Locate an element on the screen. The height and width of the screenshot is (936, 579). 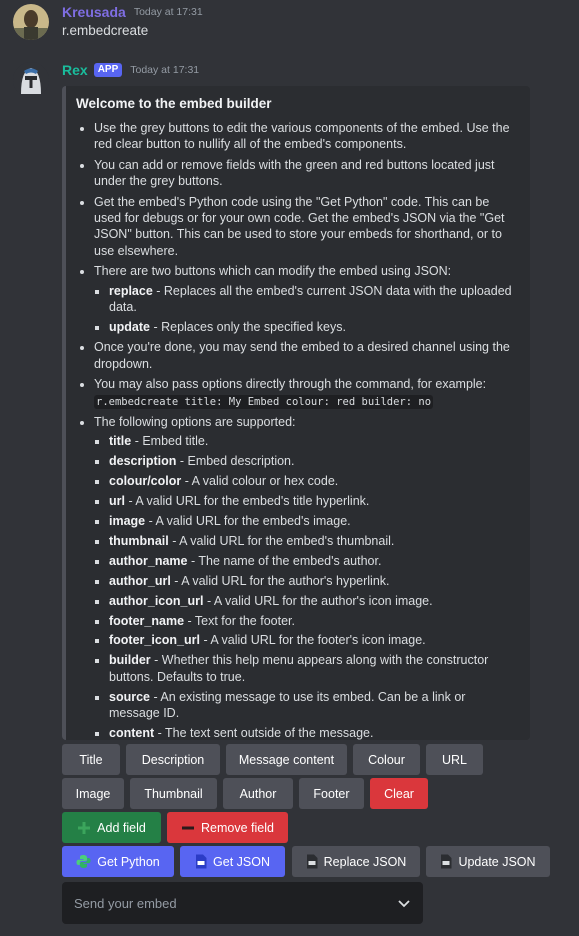
button-label: Image is located at coordinates (93, 793).